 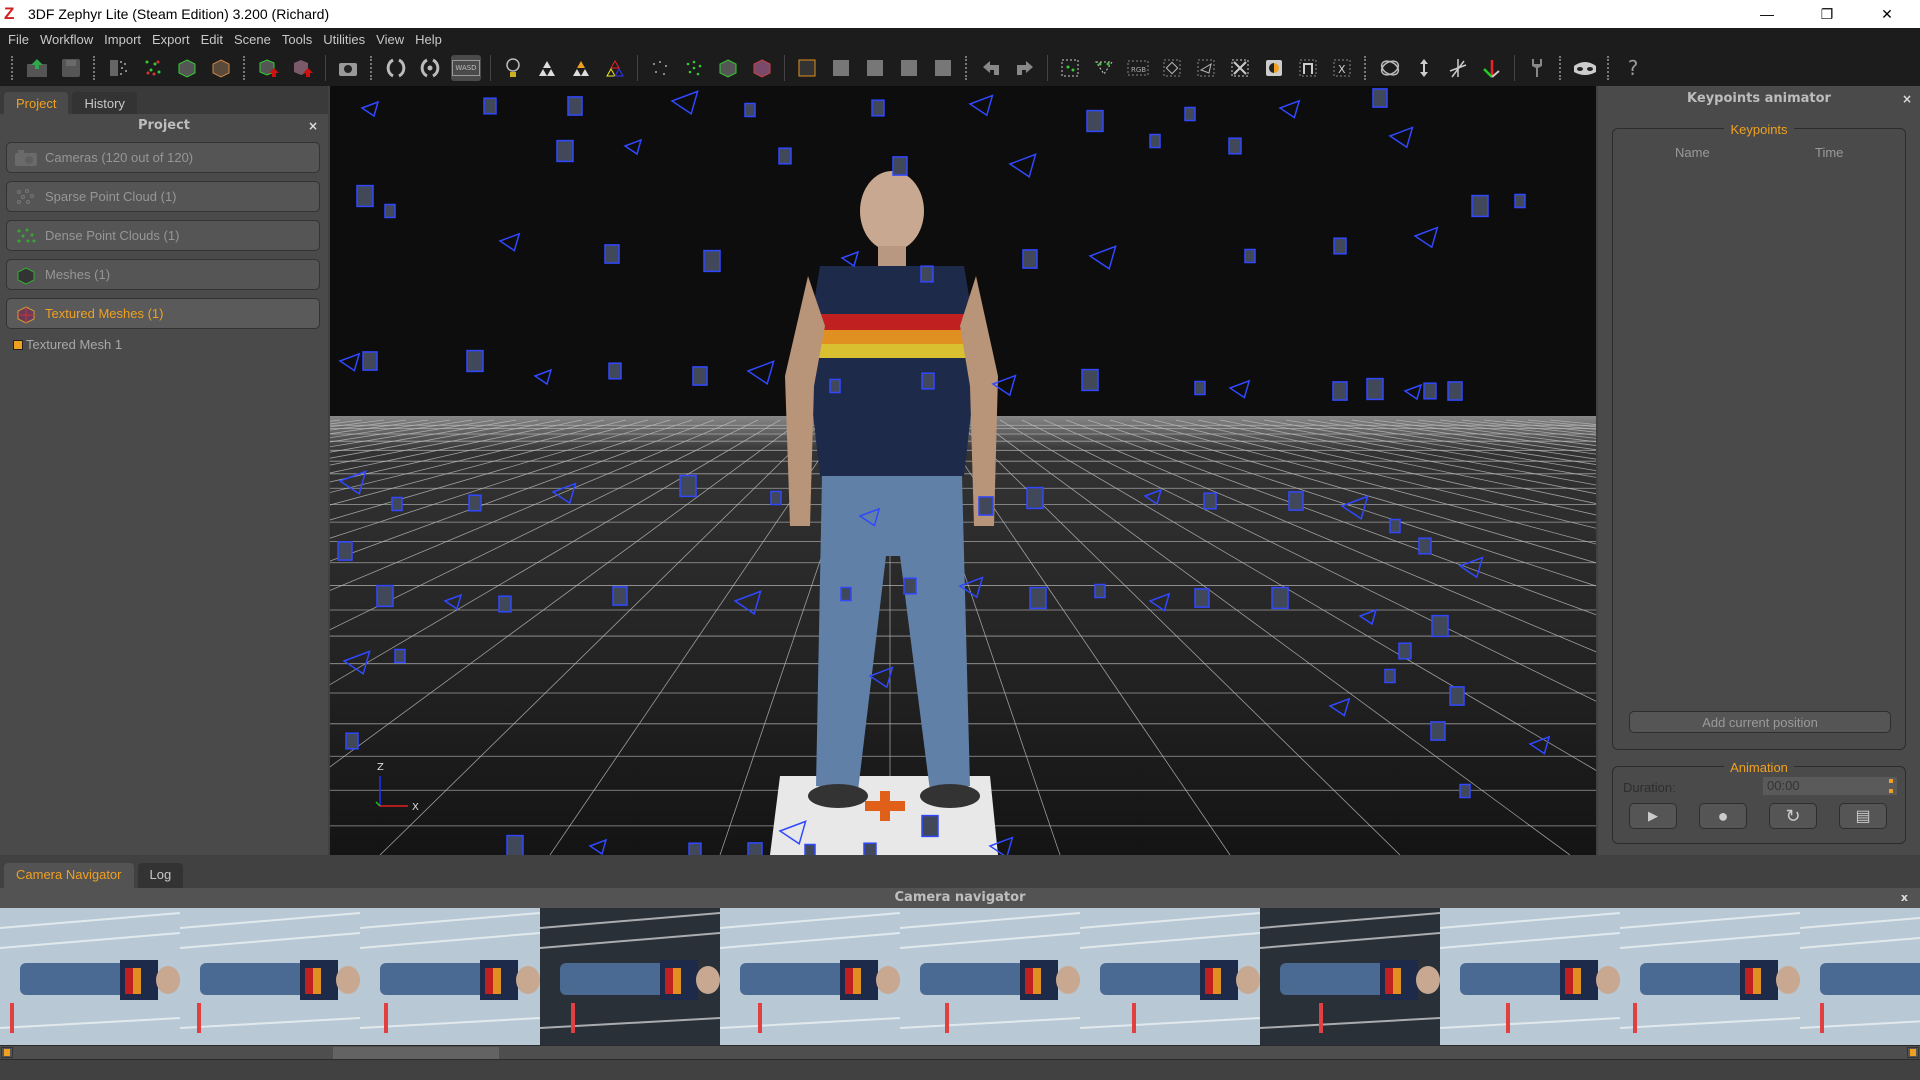 What do you see at coordinates (104, 103) in the screenshot?
I see `tab-history: History` at bounding box center [104, 103].